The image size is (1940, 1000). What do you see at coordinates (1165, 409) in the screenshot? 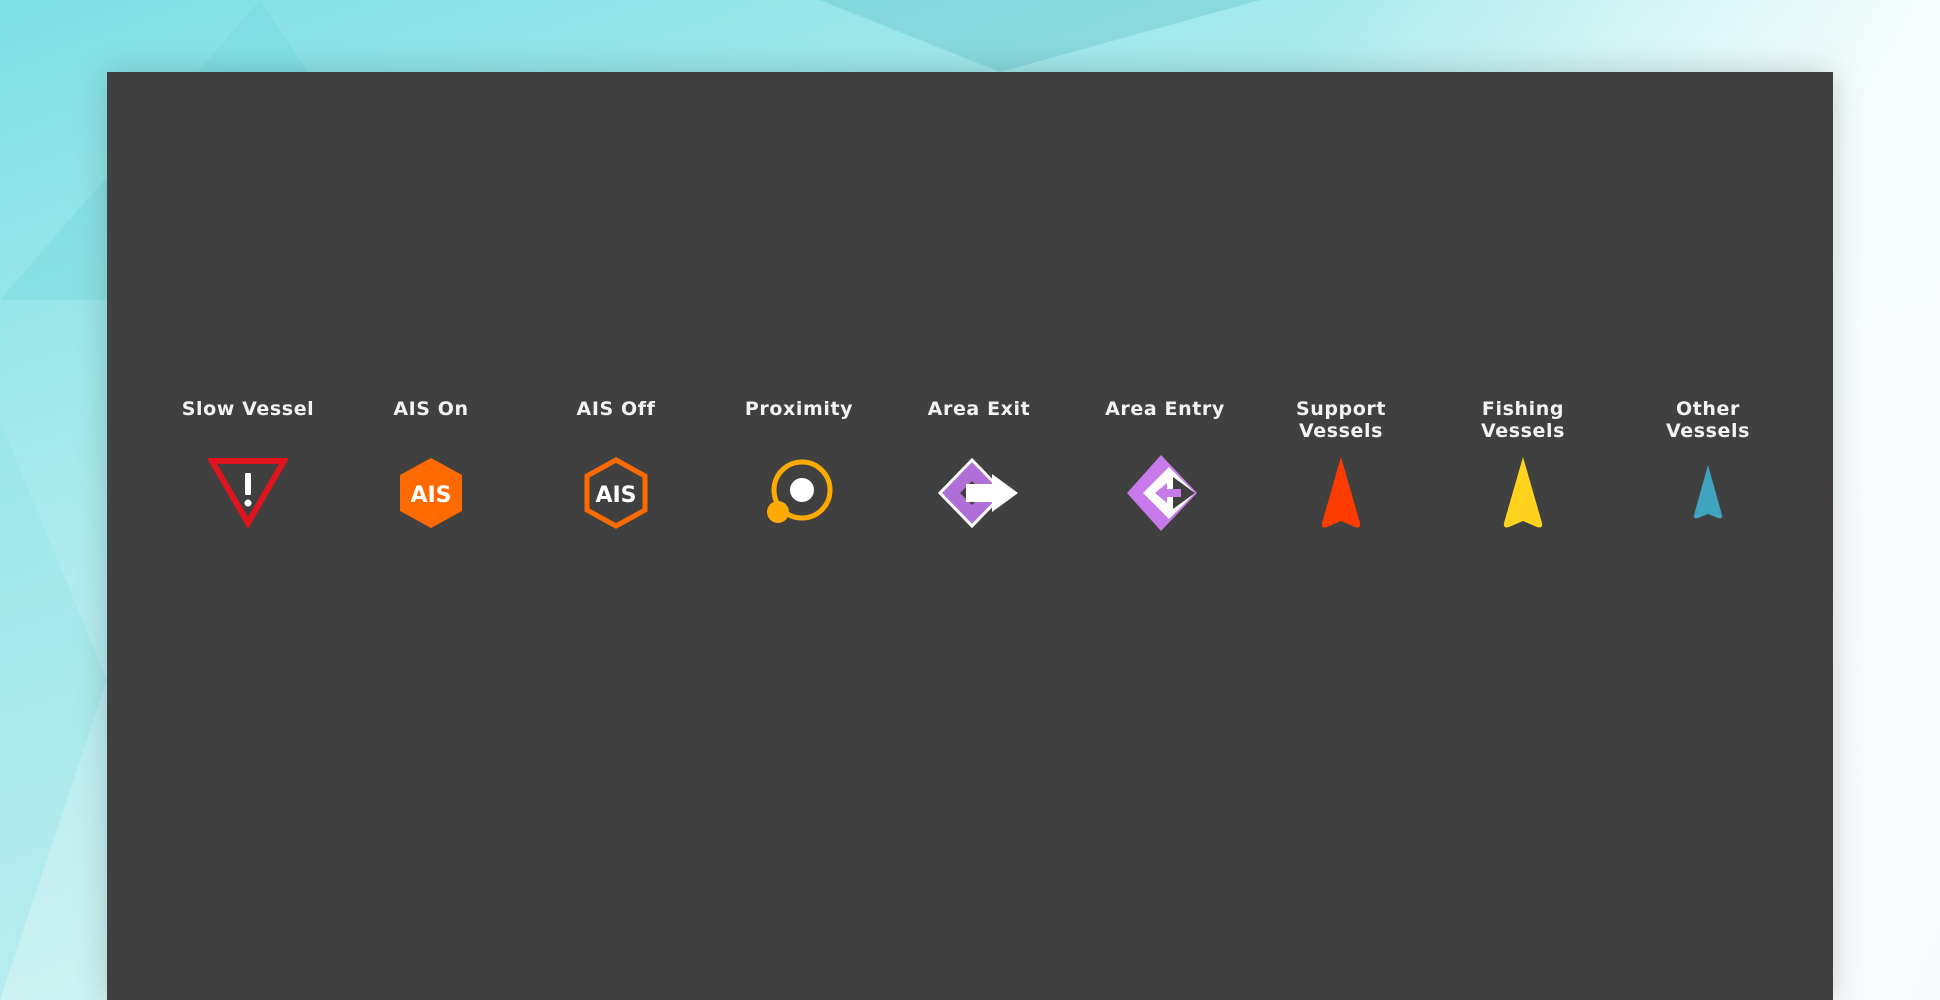
I see `legend-label: Area Entry` at bounding box center [1165, 409].